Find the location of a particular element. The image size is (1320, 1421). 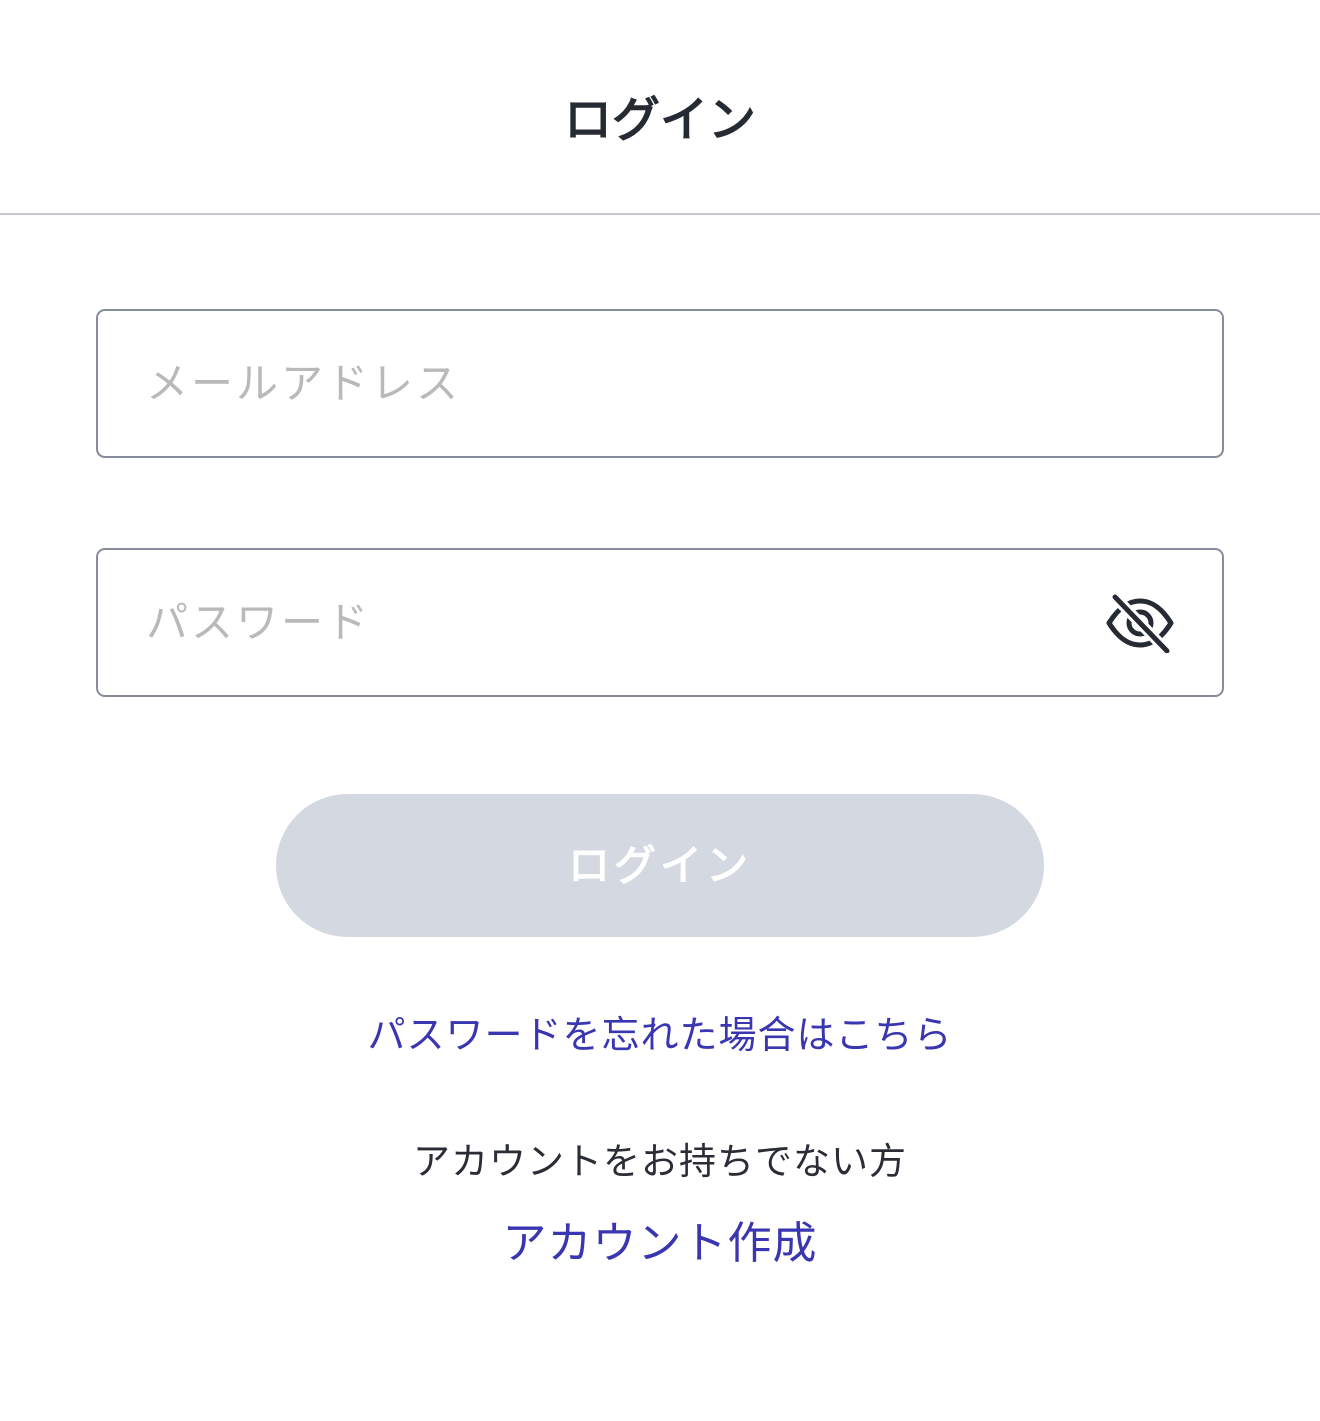

create-account-link: アカウント作成 is located at coordinates (660, 1244).